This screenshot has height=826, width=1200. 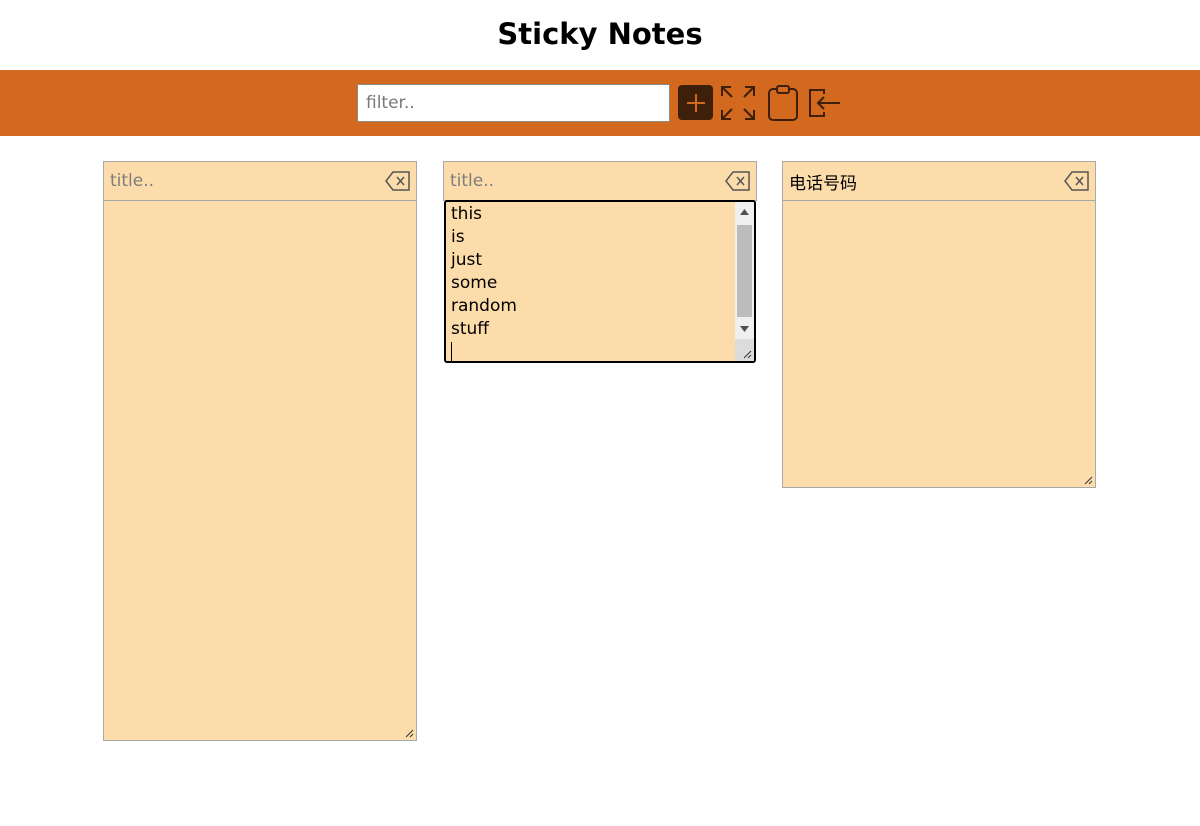 I want to click on import-icon, so click(x=824, y=103).